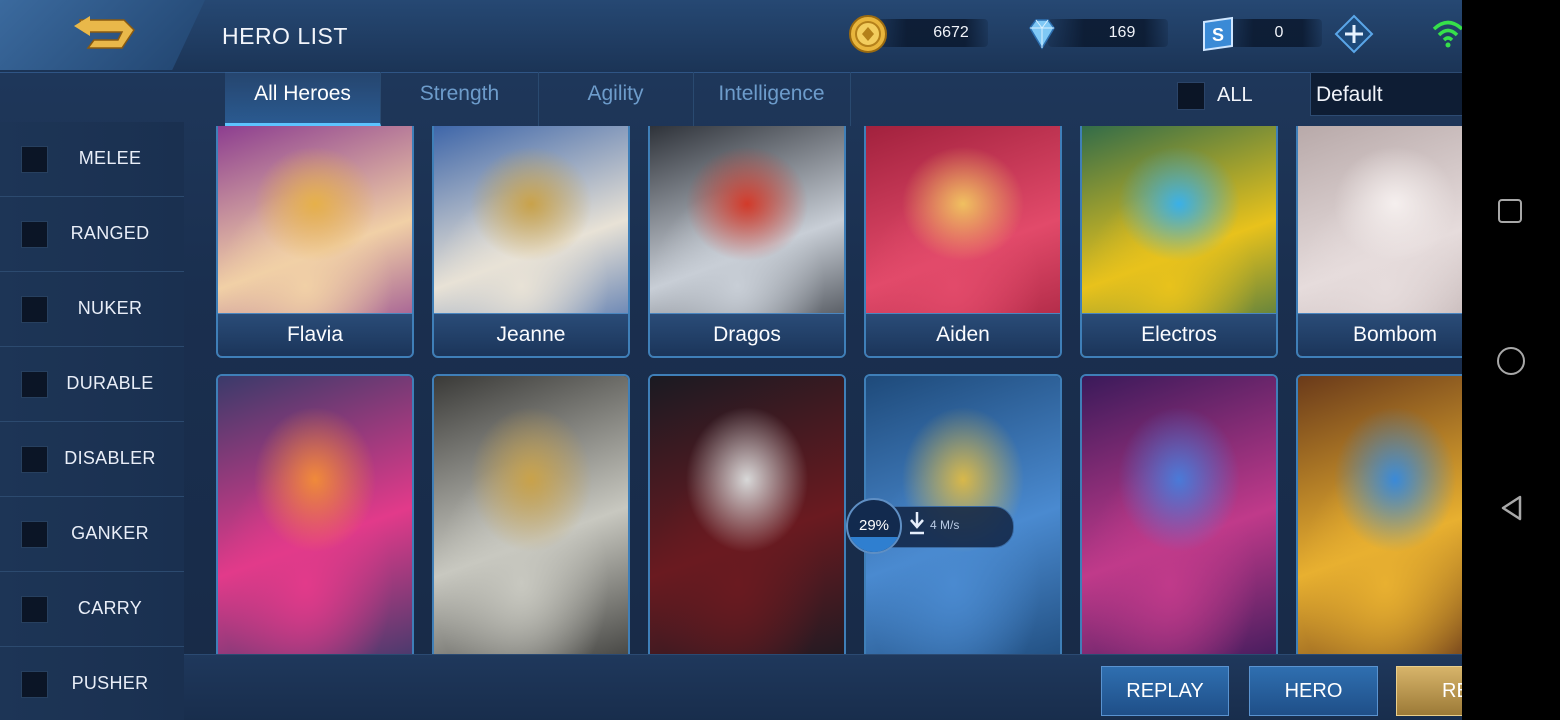 This screenshot has width=1560, height=720. Describe the element at coordinates (1386, 94) in the screenshot. I see `sort-dropdown: Default` at that location.